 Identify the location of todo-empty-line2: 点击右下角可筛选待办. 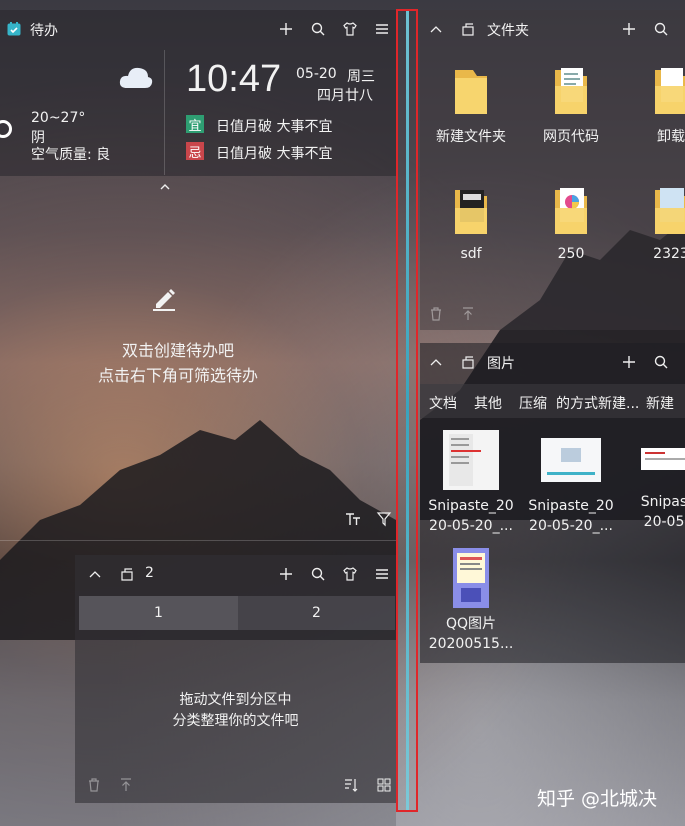
(177, 375).